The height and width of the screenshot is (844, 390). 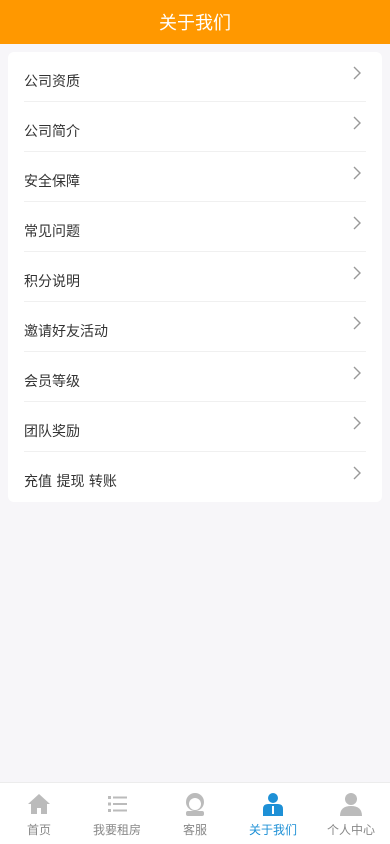 I want to click on tab-home: 首页, so click(x=39, y=813).